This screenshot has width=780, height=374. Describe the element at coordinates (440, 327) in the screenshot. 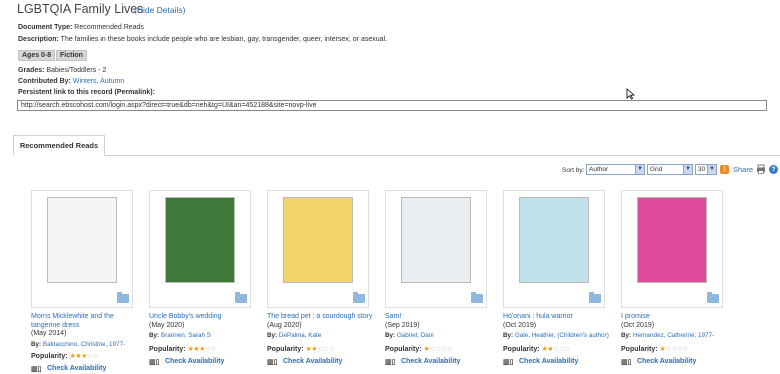

I see `book-info: Sam! (Sep 2019) By: Gabriel, Dani` at that location.